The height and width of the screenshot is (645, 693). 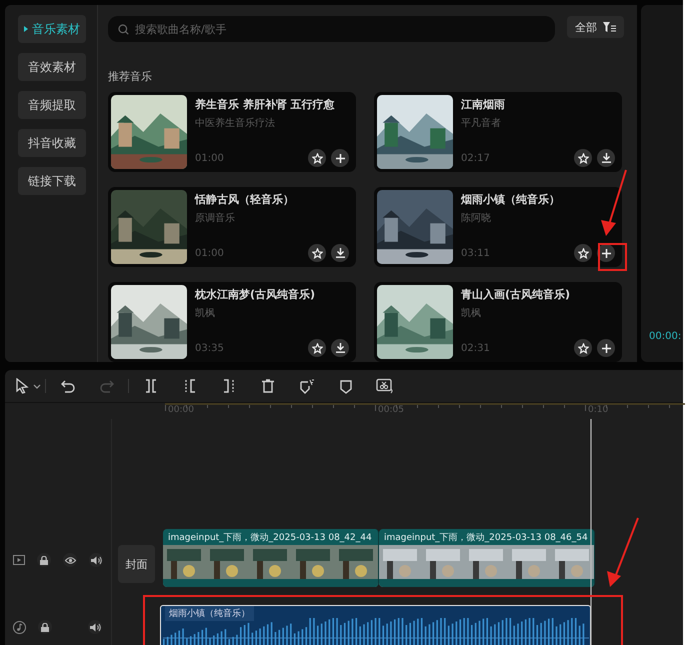 I want to click on ruler-label: 00:05, so click(x=390, y=410).